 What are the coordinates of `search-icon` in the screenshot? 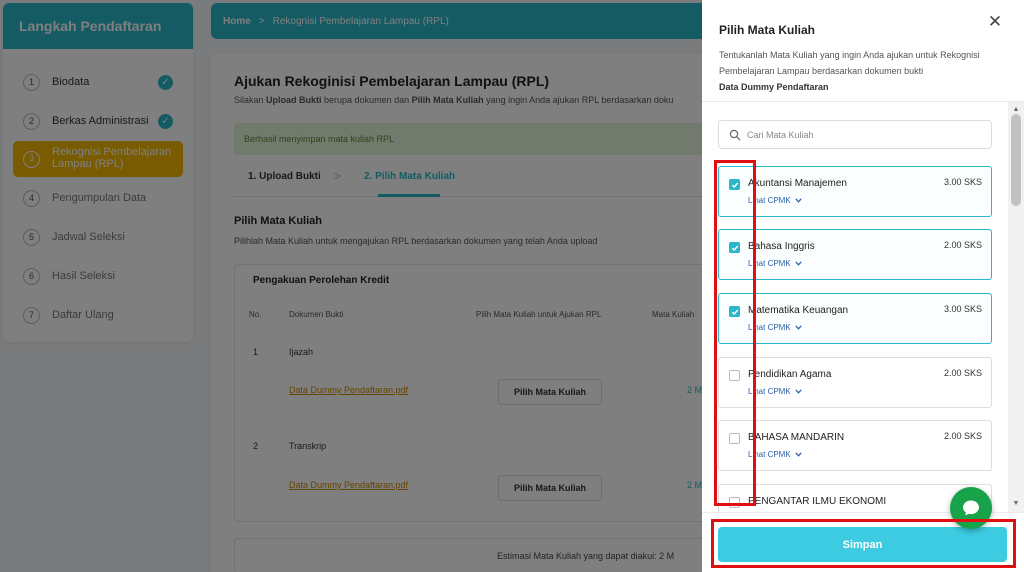 It's located at (735, 134).